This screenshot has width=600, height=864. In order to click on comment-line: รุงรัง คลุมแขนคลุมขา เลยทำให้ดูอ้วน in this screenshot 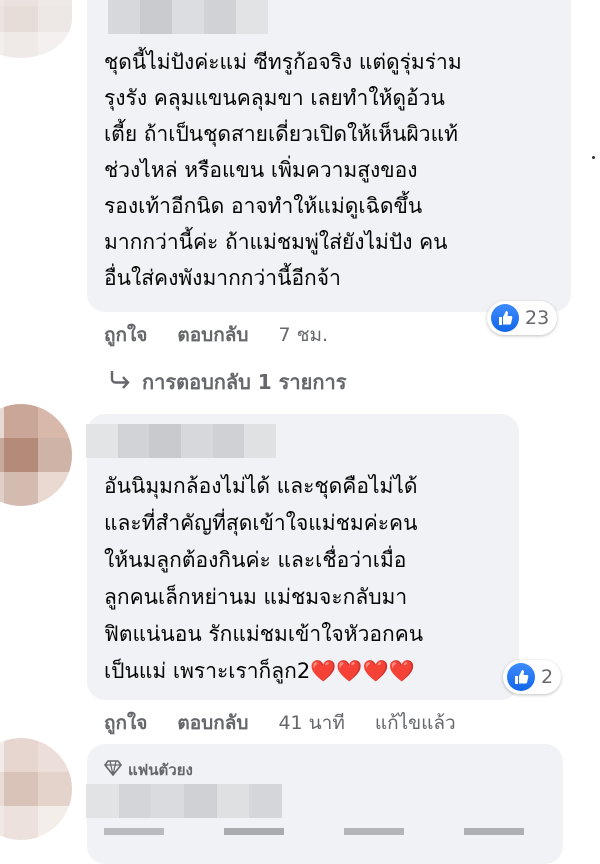, I will do `click(274, 98)`.